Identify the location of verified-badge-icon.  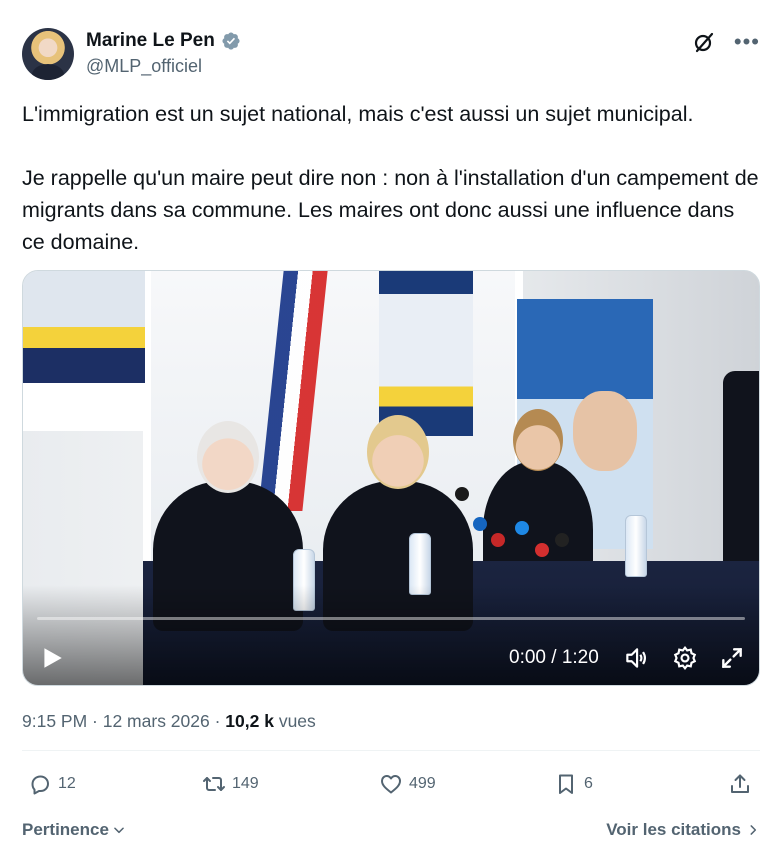
(231, 41).